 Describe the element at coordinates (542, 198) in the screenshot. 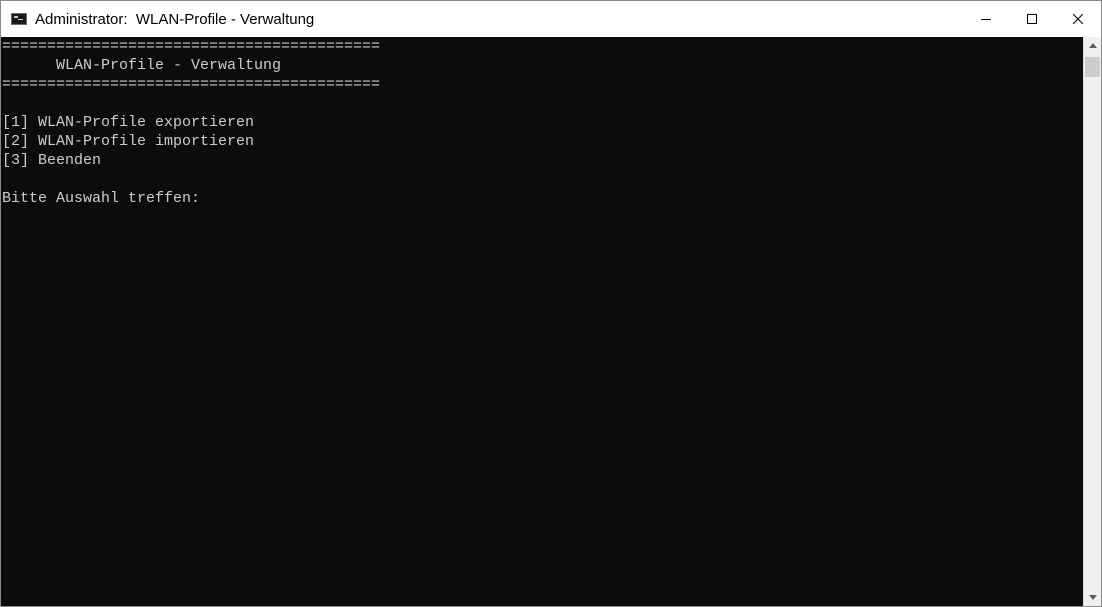

I see `selection-prompt: Bitte Auswahl treffen:` at that location.